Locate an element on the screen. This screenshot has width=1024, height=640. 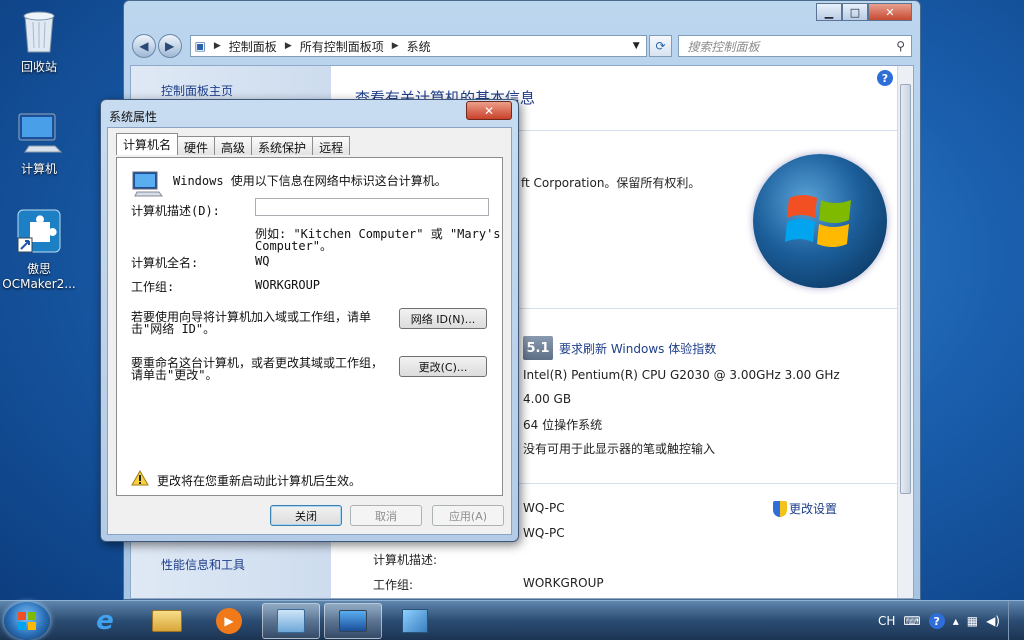
search-icon: ⚲ is located at coordinates (900, 46).